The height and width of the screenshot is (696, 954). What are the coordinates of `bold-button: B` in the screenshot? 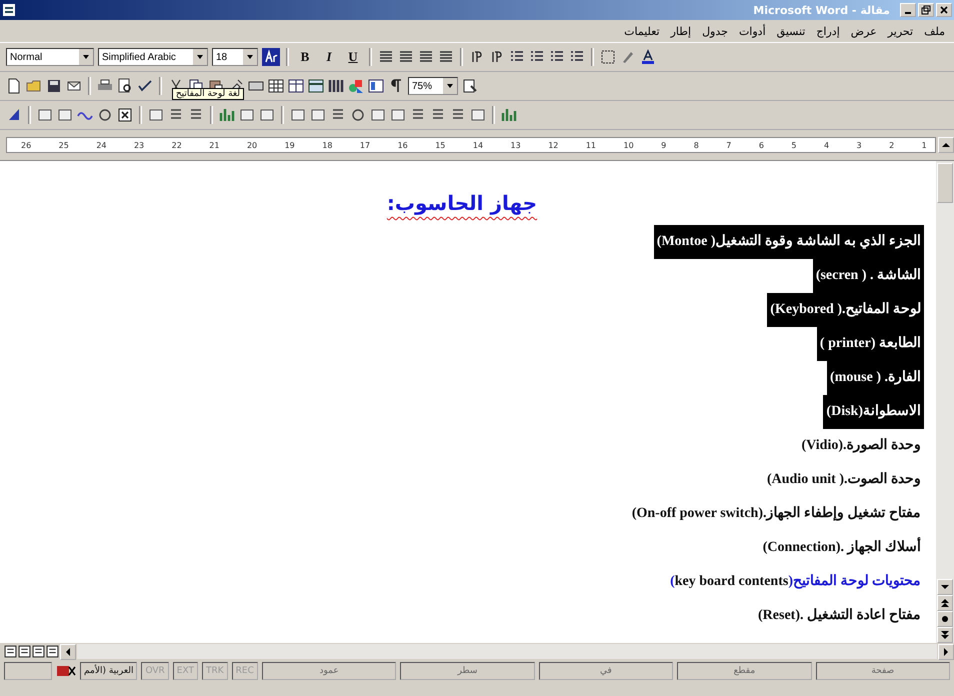 It's located at (305, 57).